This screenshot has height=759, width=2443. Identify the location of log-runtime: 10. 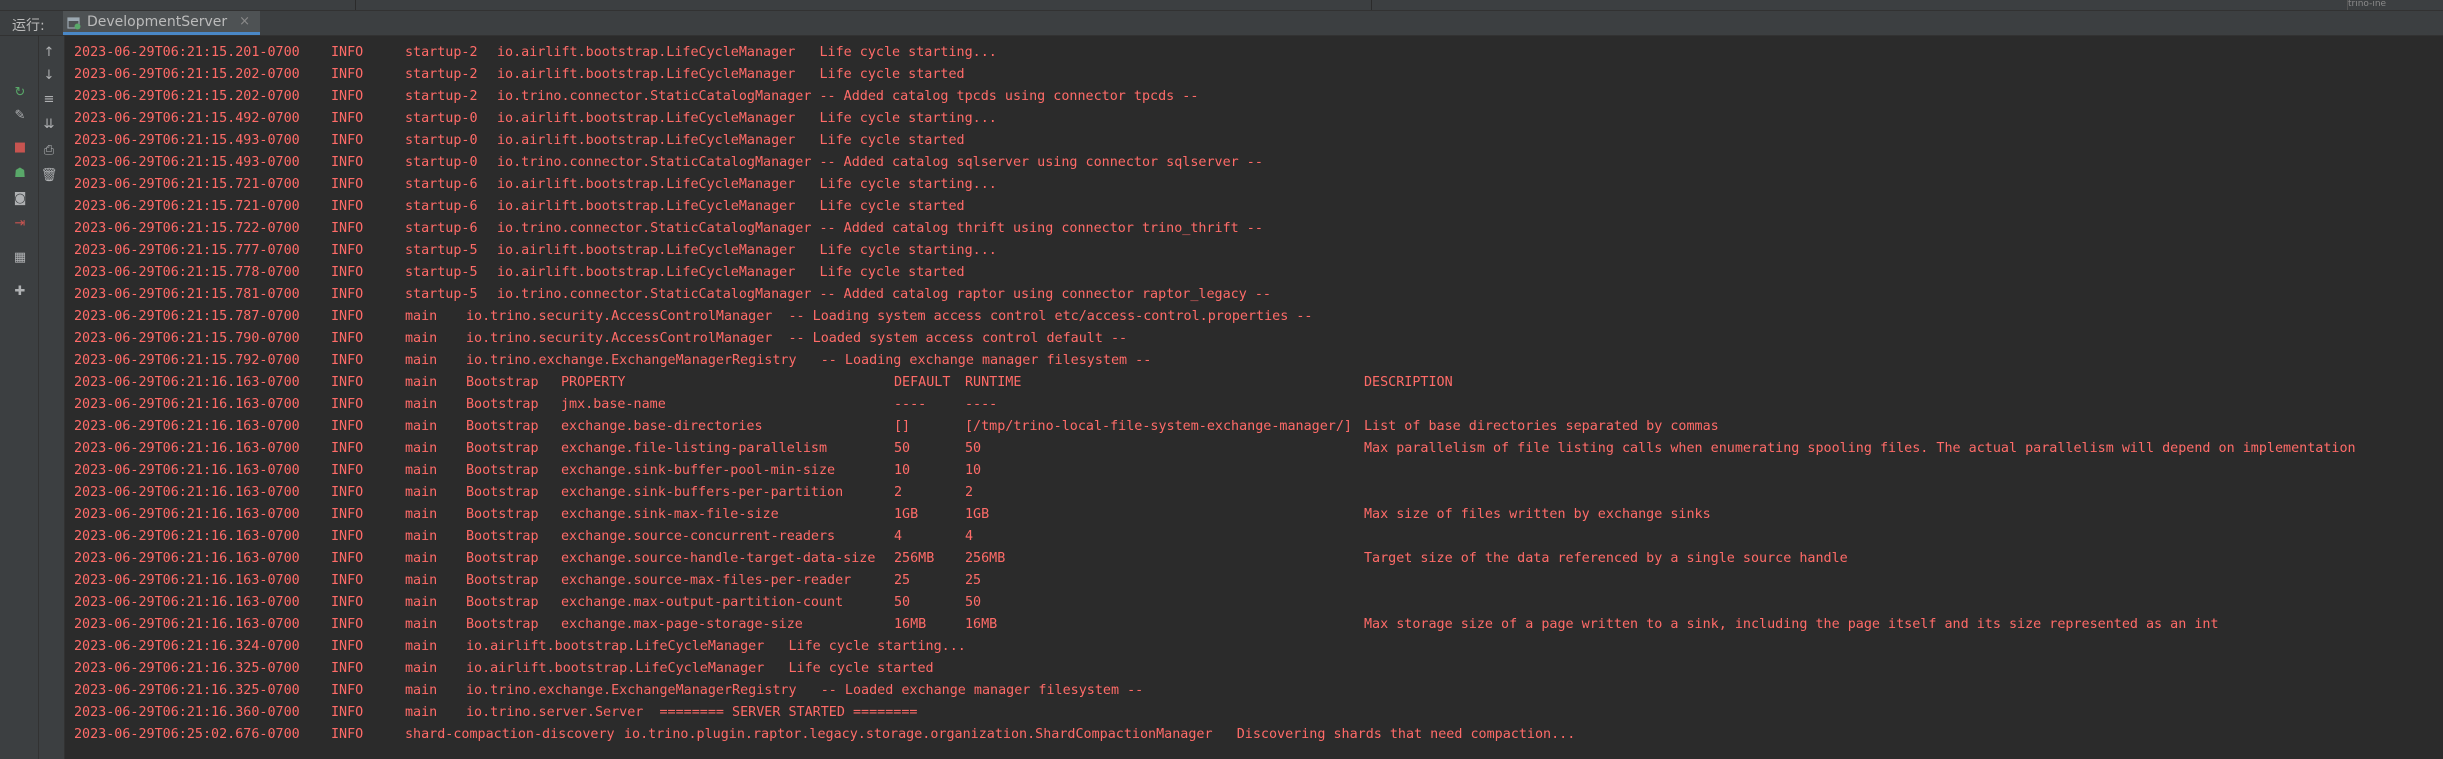
(973, 470).